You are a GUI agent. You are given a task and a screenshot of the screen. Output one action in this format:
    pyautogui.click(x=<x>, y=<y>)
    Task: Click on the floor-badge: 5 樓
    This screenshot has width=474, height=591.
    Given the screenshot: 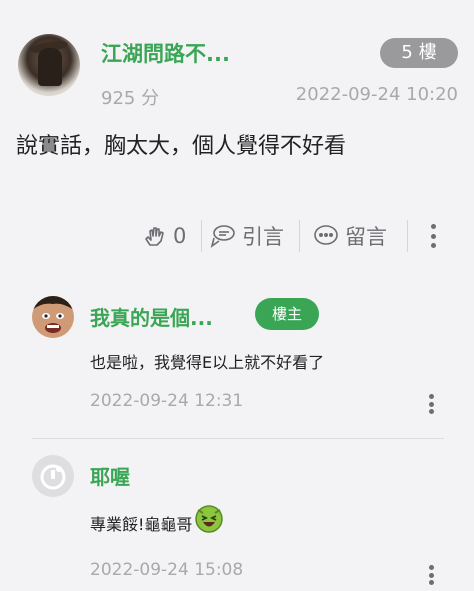 What is the action you would take?
    pyautogui.click(x=419, y=53)
    